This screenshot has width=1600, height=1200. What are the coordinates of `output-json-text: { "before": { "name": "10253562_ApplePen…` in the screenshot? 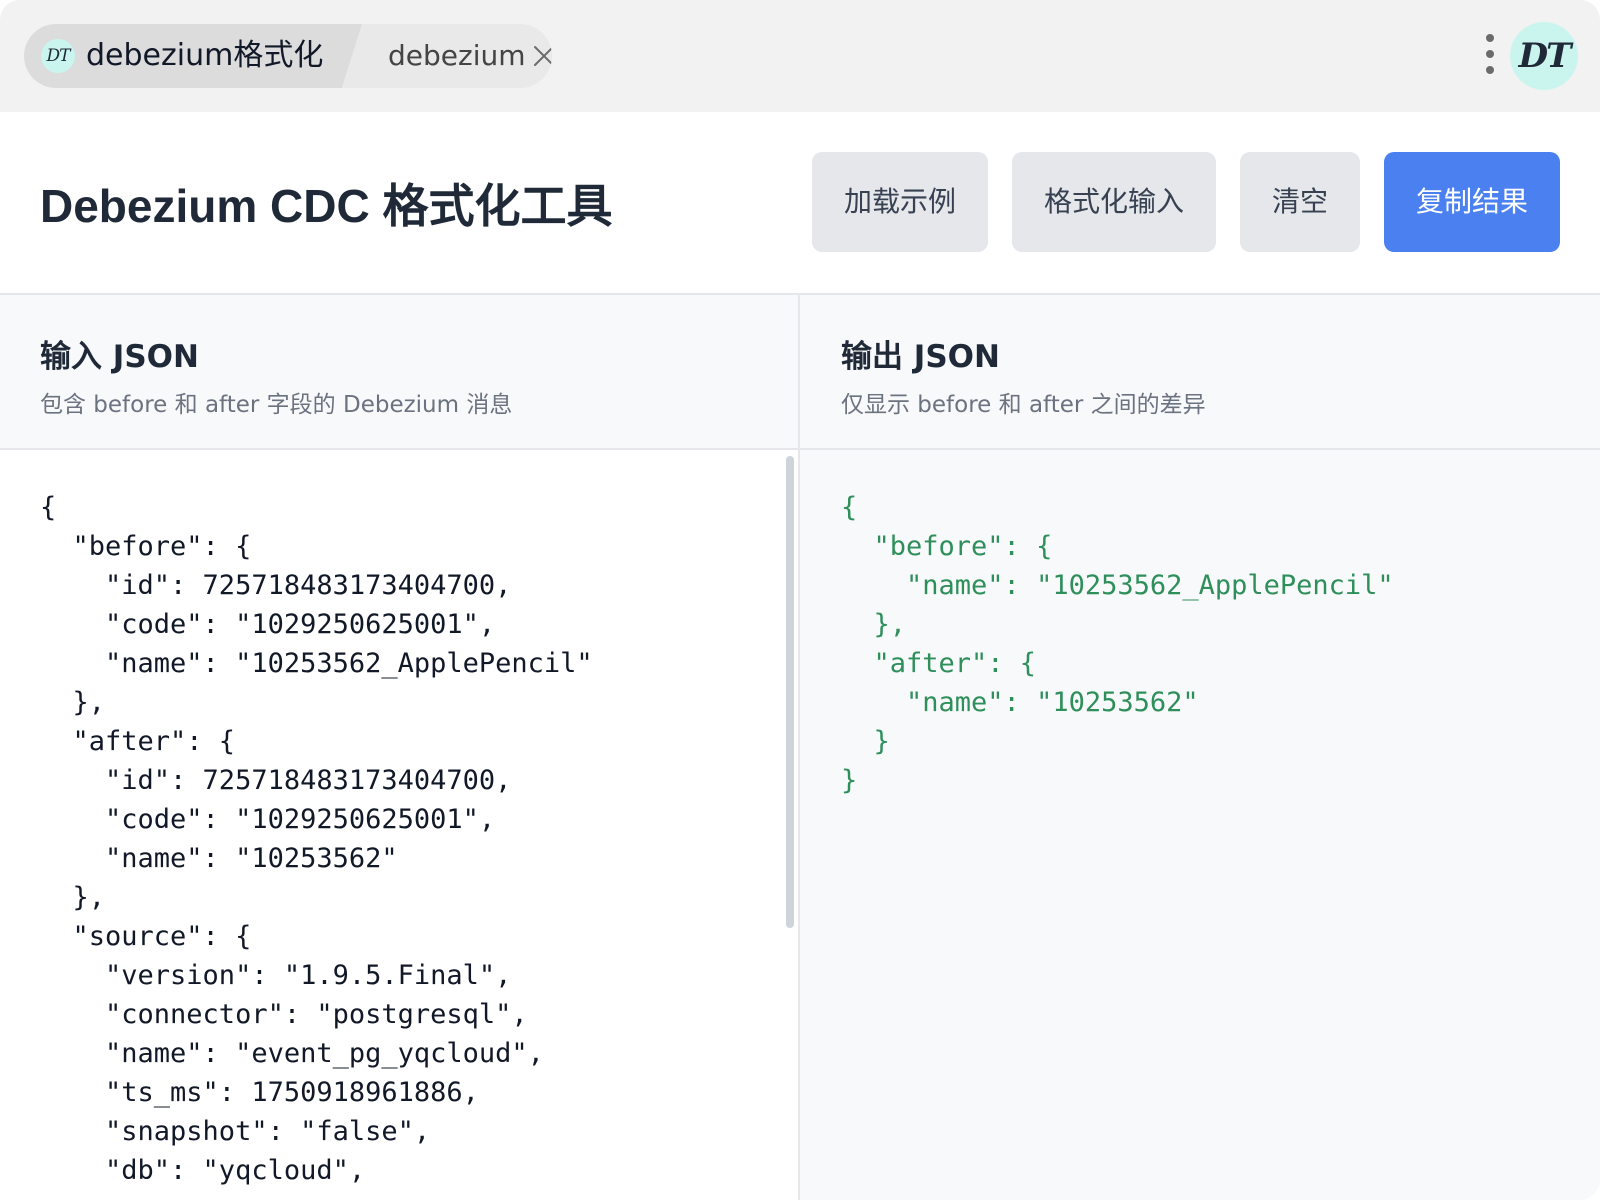 It's located at (1117, 644).